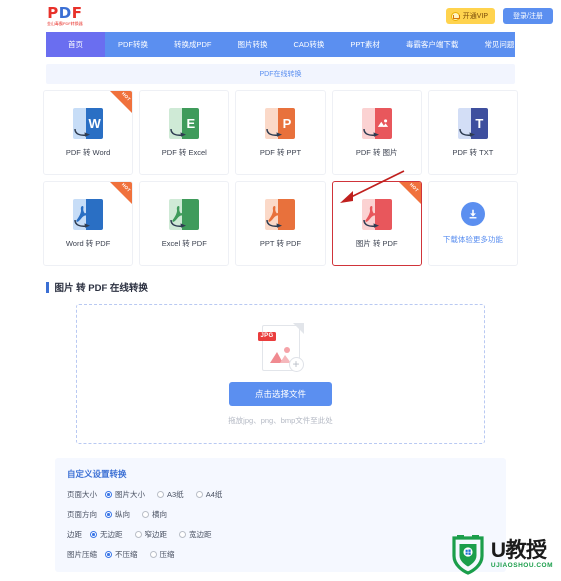  I want to click on select-file-label: 点击选择文件, so click(280, 393).